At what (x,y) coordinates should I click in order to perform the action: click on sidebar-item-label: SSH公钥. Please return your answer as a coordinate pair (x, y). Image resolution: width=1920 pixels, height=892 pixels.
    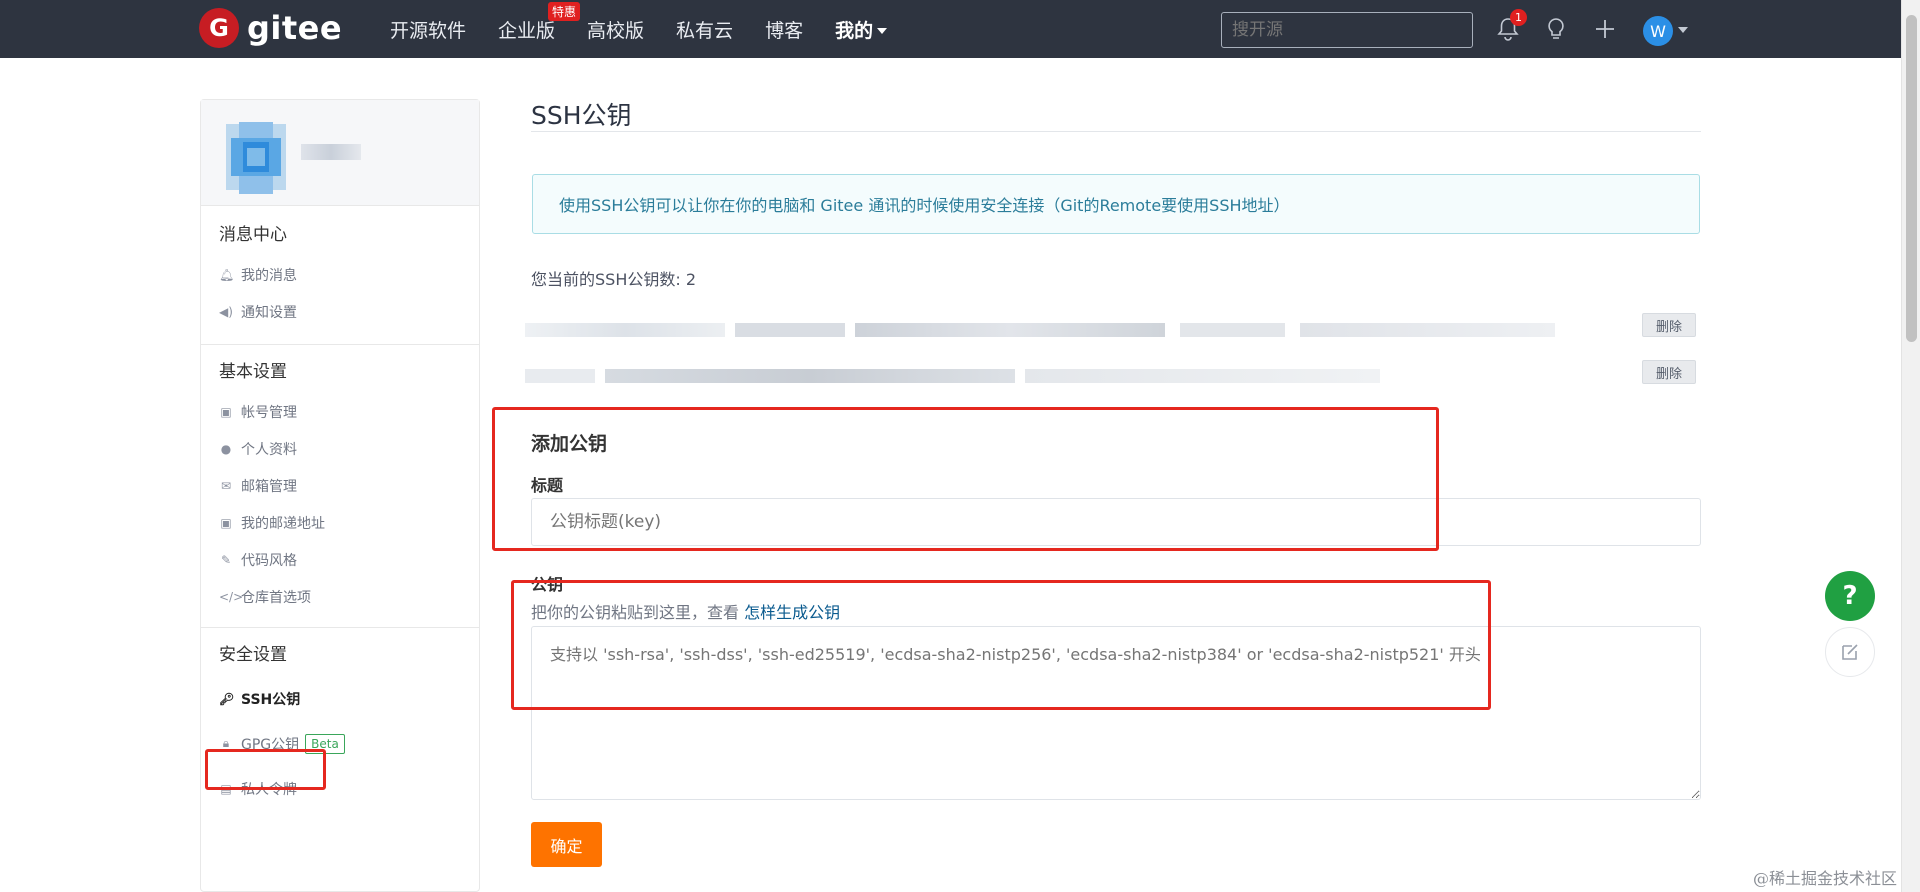
    Looking at the image, I should click on (271, 699).